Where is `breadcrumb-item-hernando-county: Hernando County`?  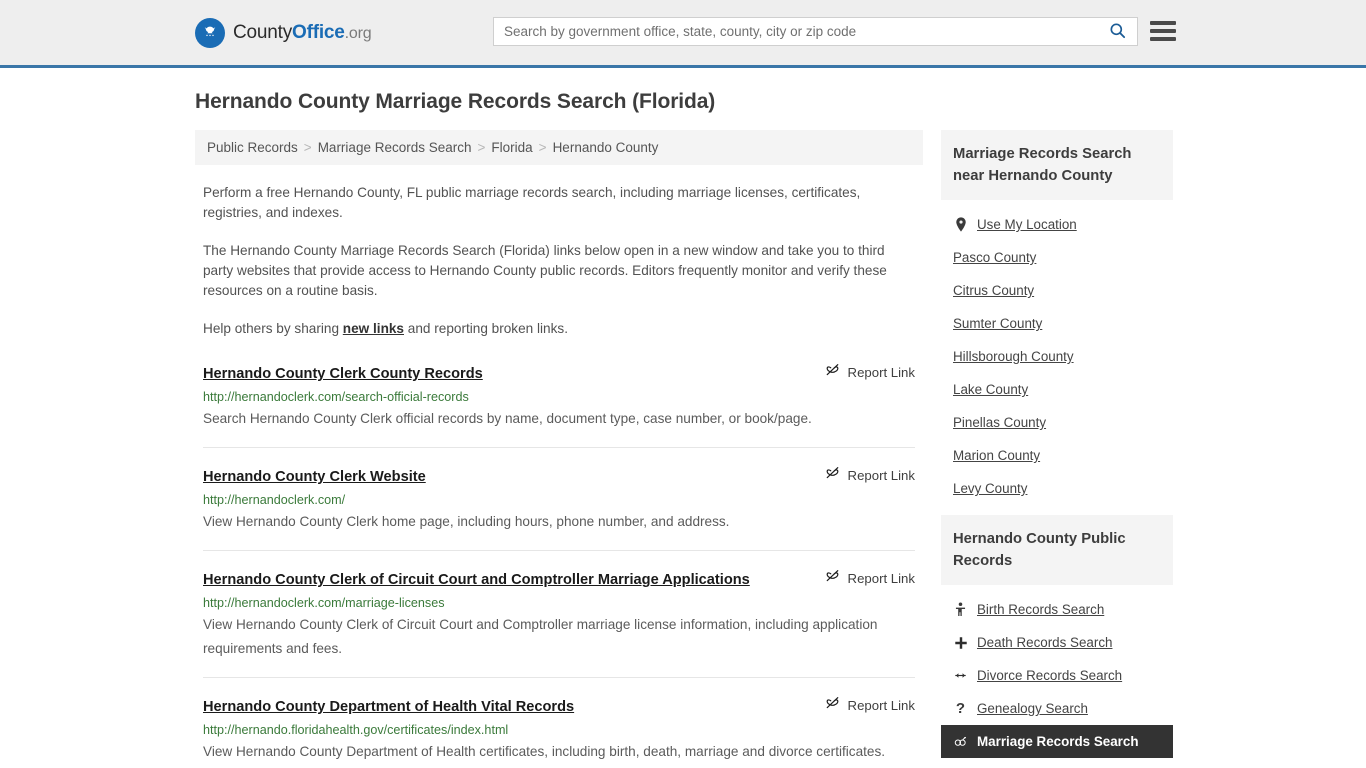
breadcrumb-item-hernando-county: Hernando County is located at coordinates (606, 147).